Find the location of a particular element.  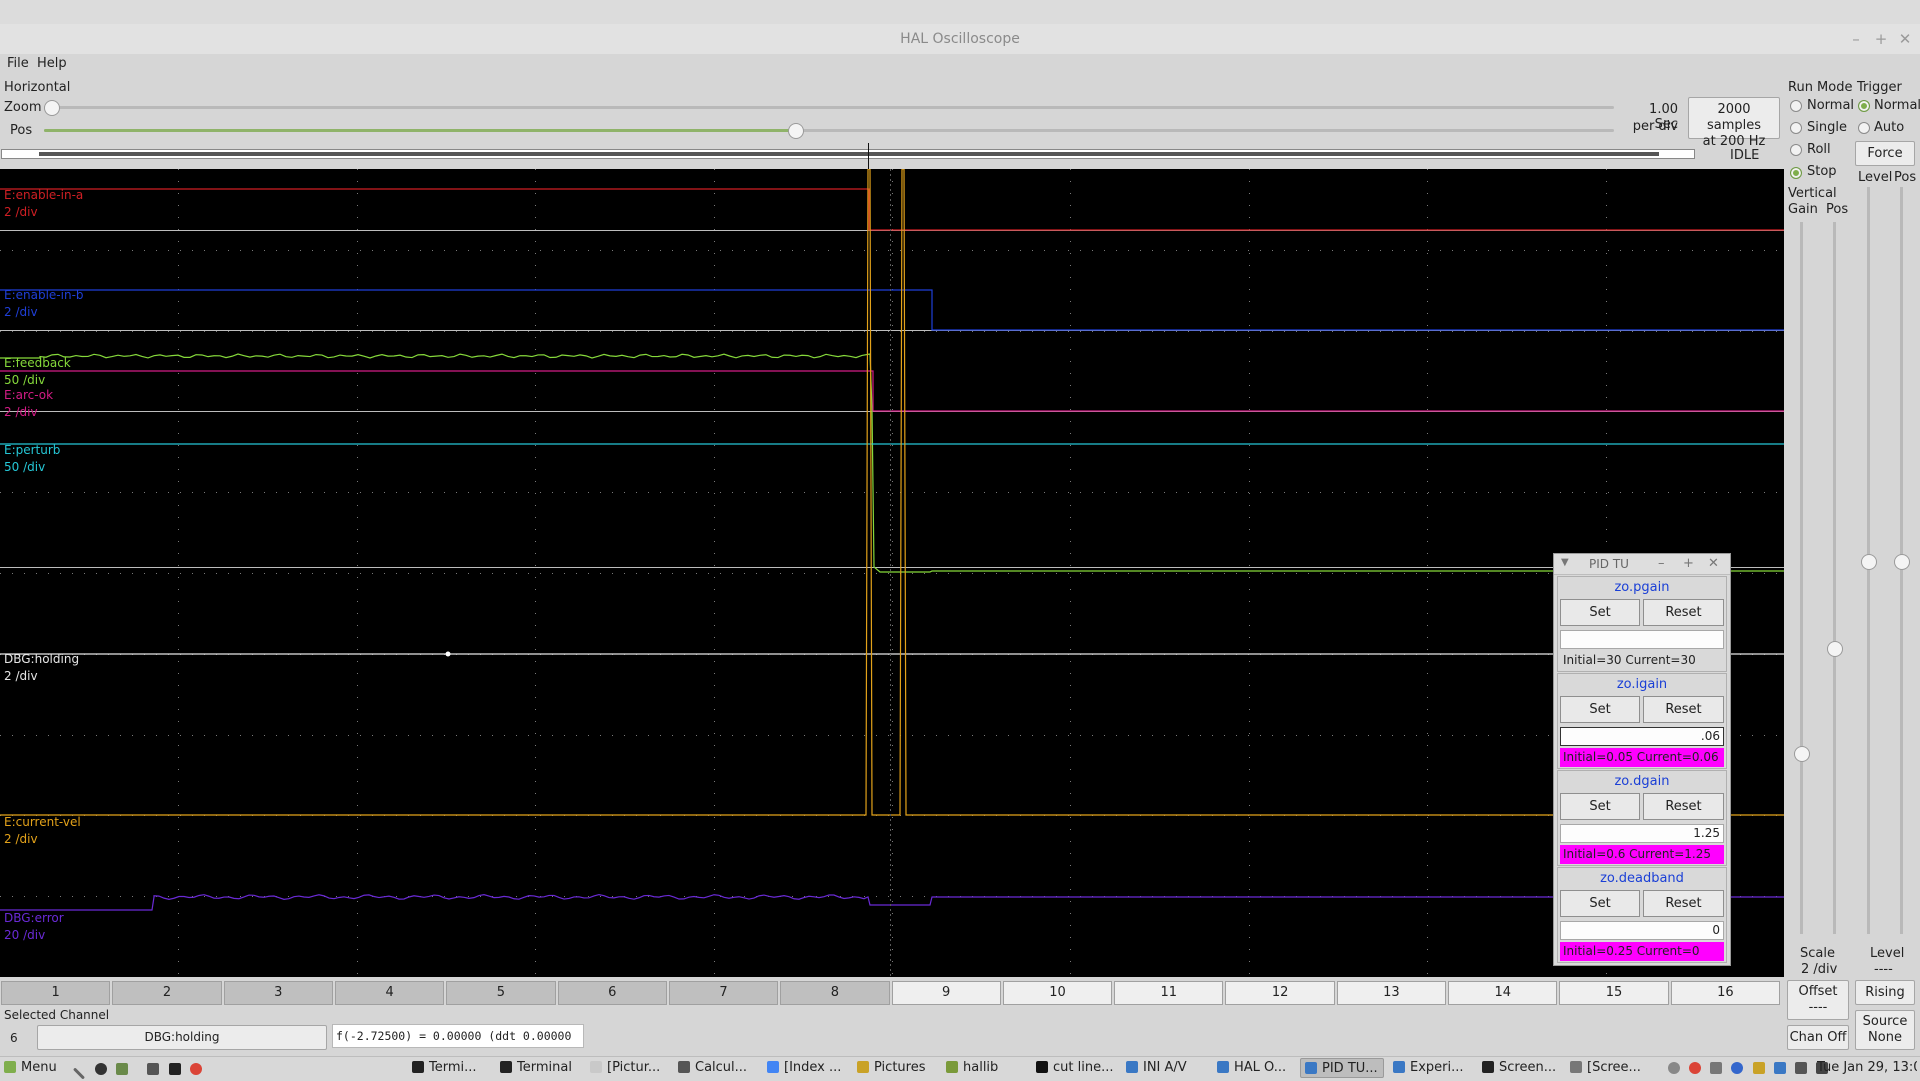

taskbar-task: Pictures is located at coordinates (895, 1068).